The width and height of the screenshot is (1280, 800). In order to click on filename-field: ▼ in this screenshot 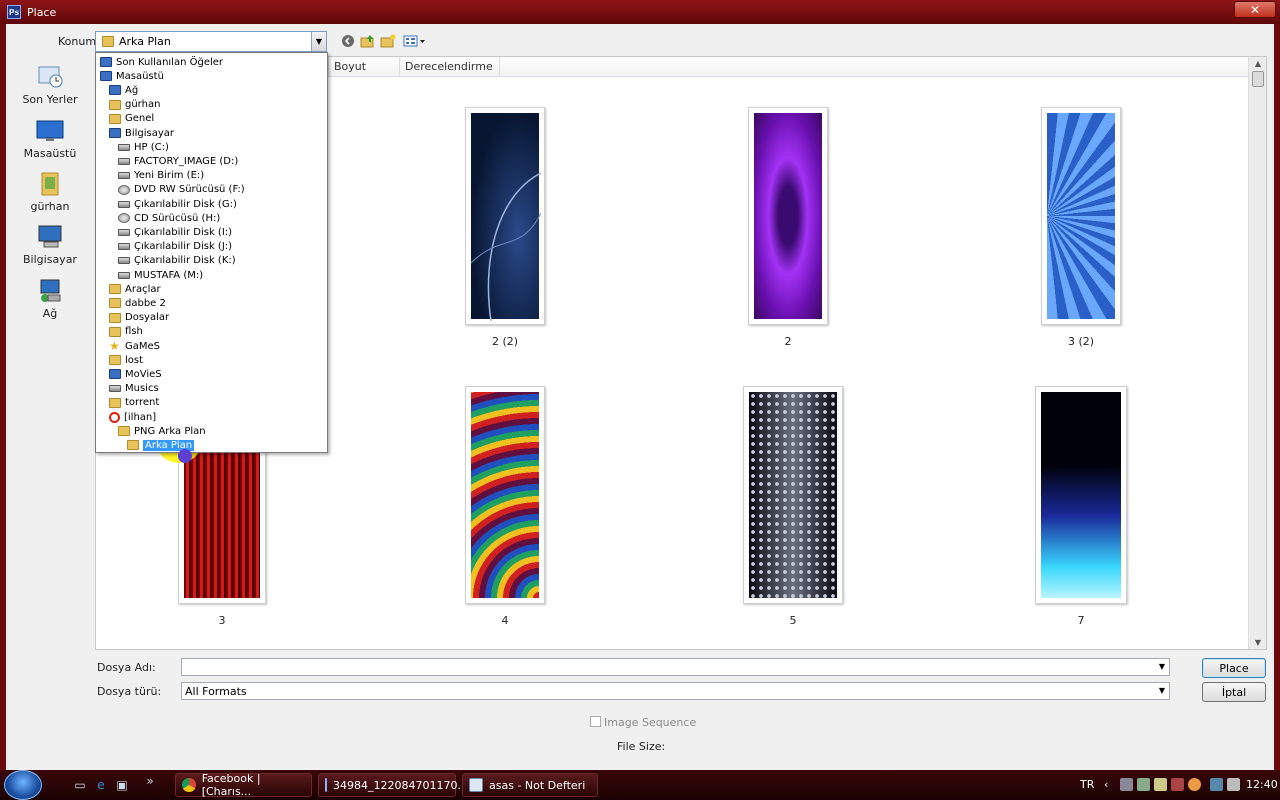, I will do `click(675, 667)`.